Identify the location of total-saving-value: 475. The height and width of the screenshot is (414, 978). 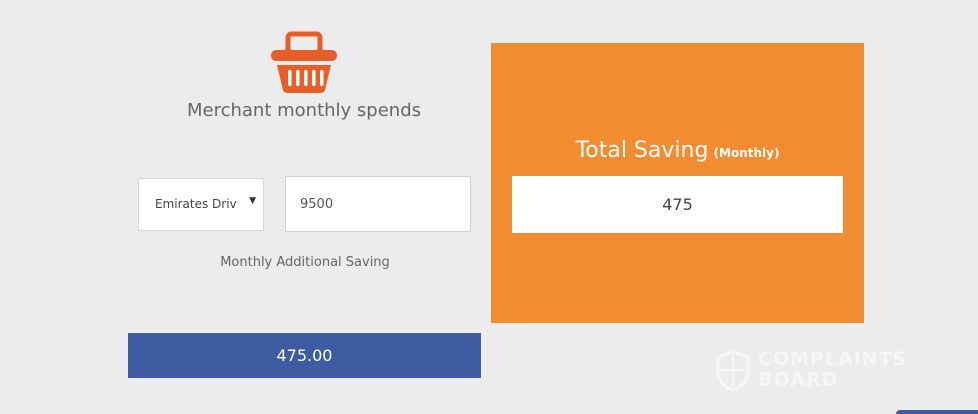
(677, 204).